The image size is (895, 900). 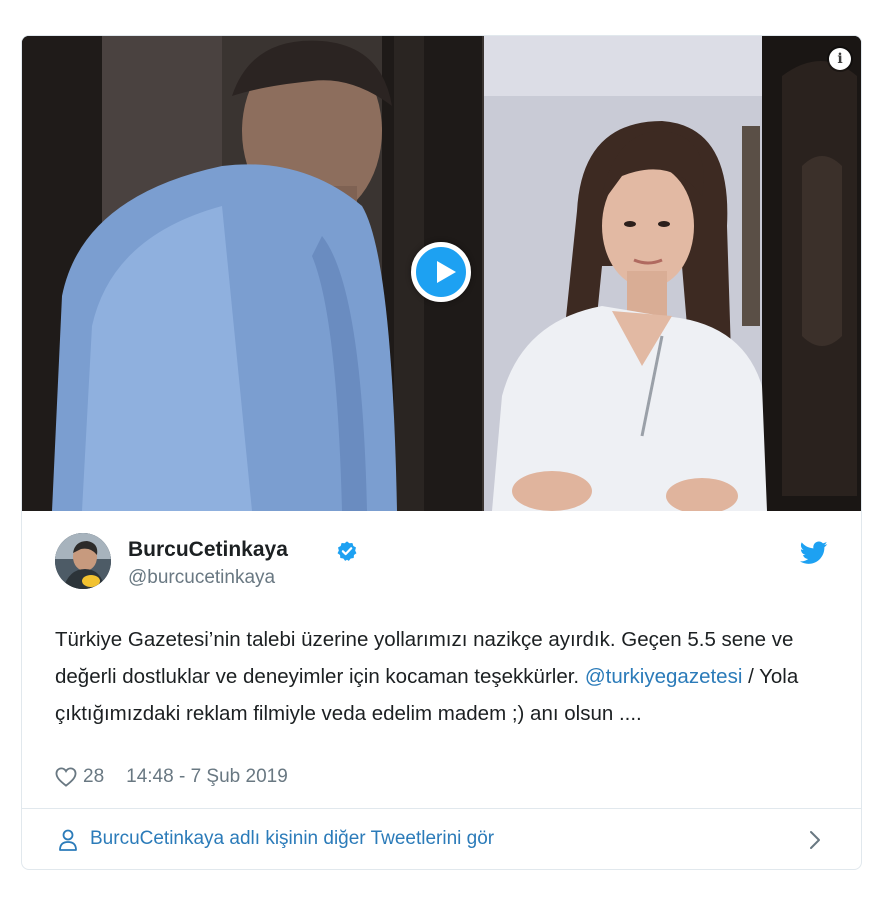 What do you see at coordinates (815, 840) in the screenshot?
I see `chevron-right-icon` at bounding box center [815, 840].